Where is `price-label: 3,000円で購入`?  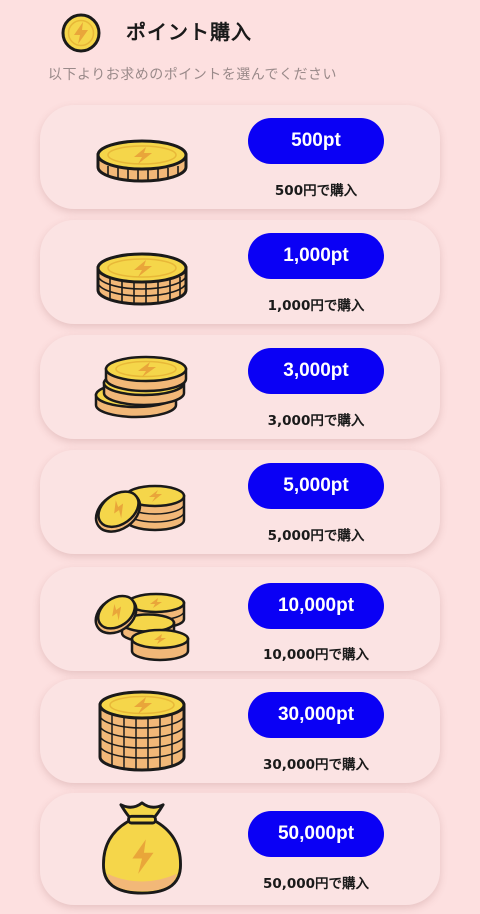 price-label: 3,000円で購入 is located at coordinates (316, 421).